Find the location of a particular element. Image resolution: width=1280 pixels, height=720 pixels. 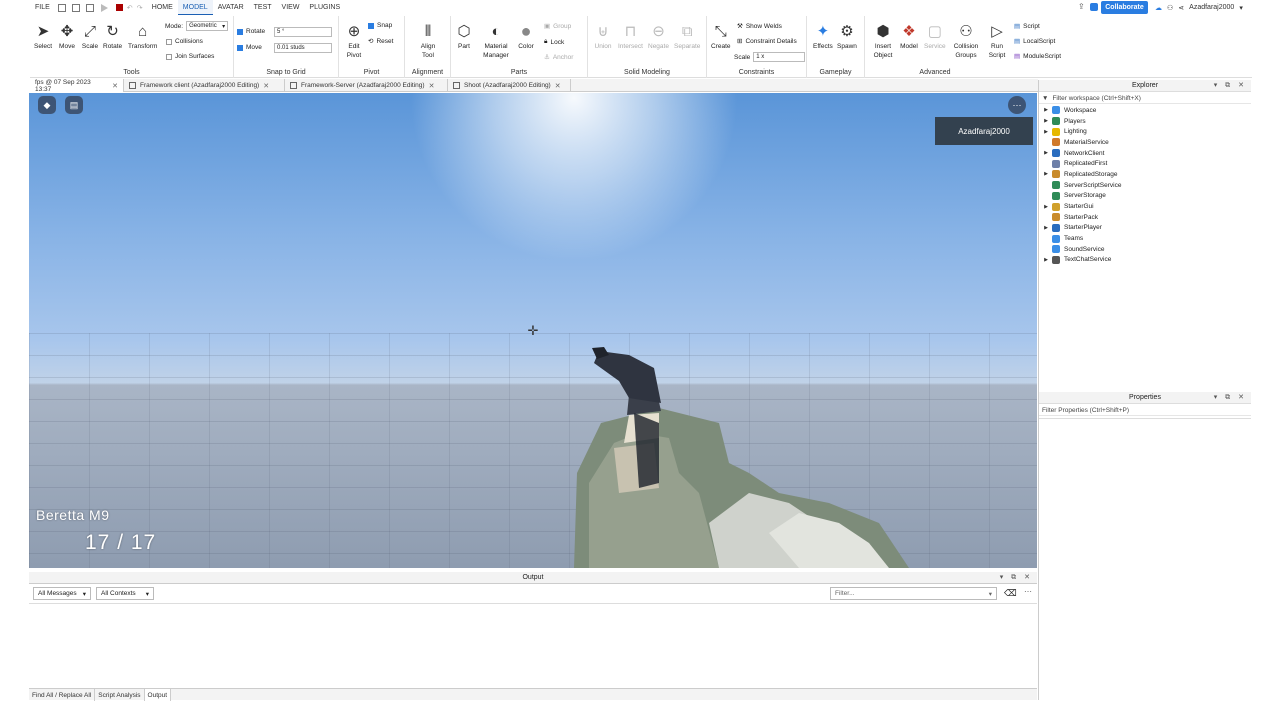

open-file-icon is located at coordinates (75, 7).